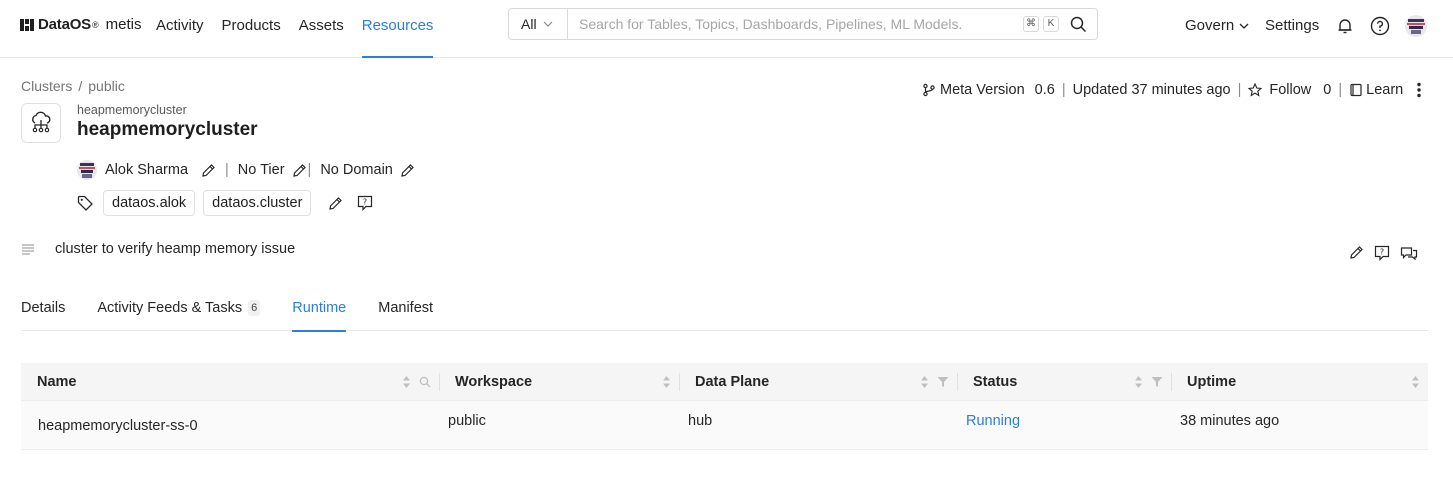 Image resolution: width=1453 pixels, height=477 pixels. Describe the element at coordinates (1380, 27) in the screenshot. I see `help-icon` at that location.